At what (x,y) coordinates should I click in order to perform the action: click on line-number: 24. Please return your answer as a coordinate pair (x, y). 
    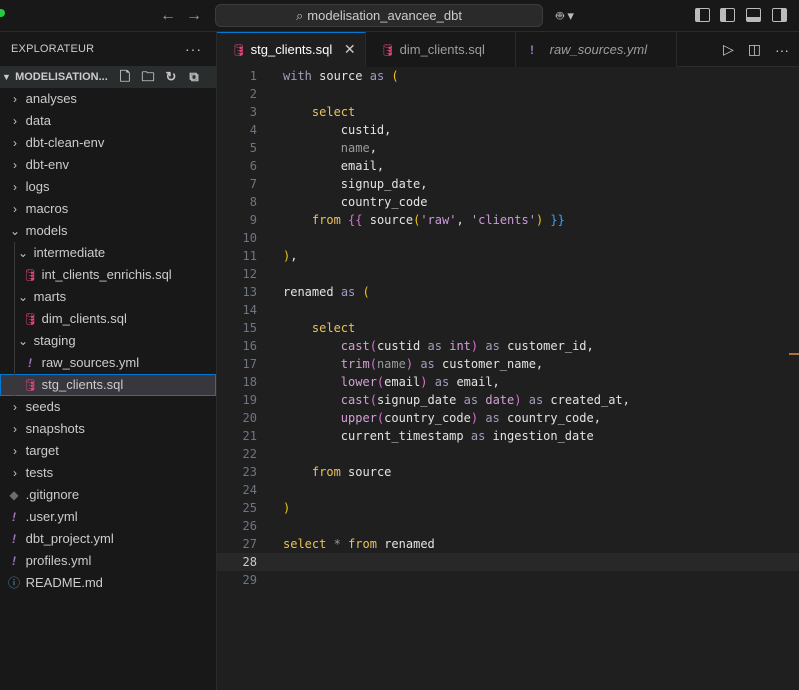
    Looking at the image, I should click on (249, 490).